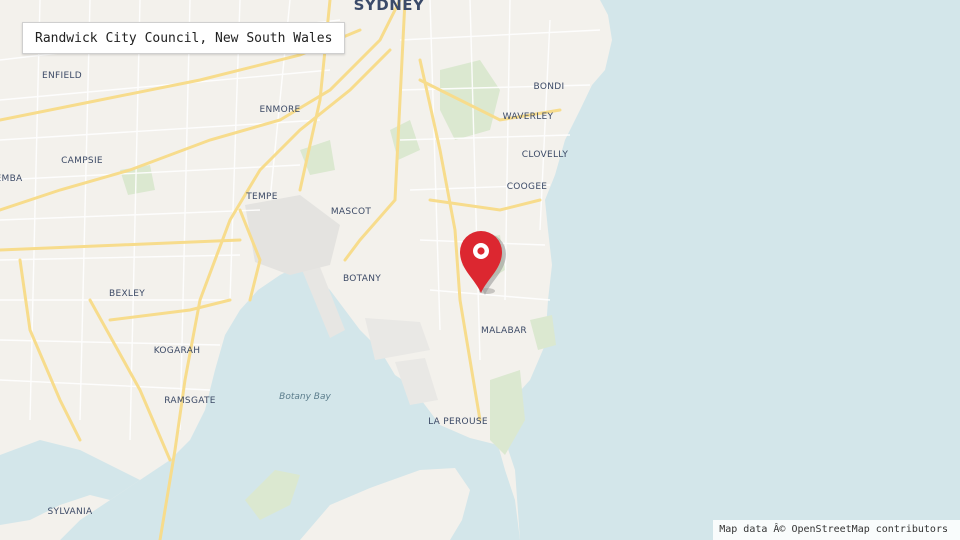 The width and height of the screenshot is (960, 540). What do you see at coordinates (177, 351) in the screenshot?
I see `label-kogarah: KOGARAH` at bounding box center [177, 351].